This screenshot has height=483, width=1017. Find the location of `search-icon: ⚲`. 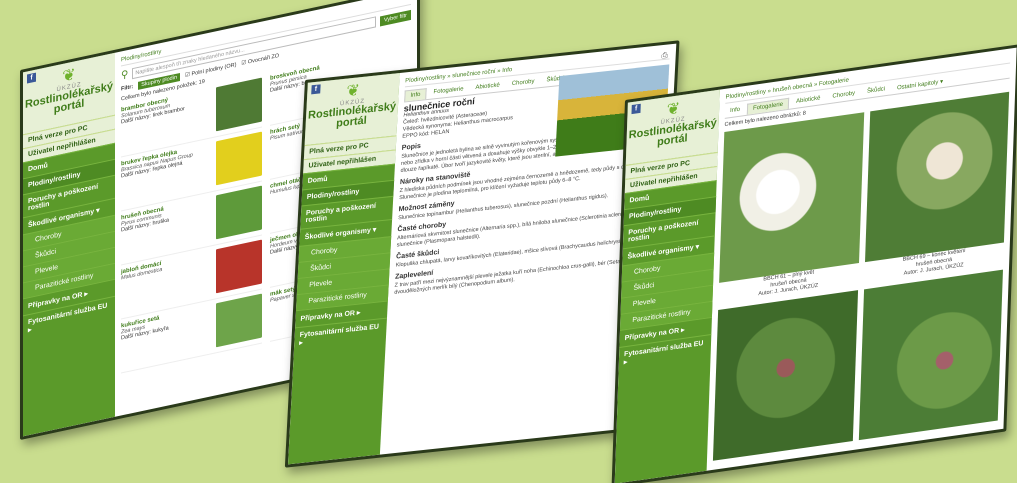

search-icon: ⚲ is located at coordinates (125, 75).